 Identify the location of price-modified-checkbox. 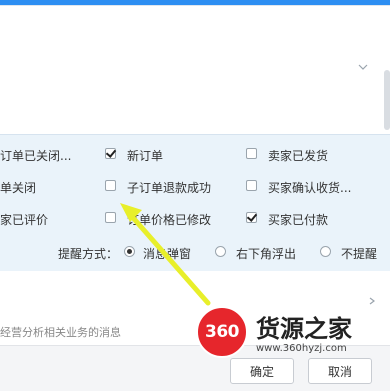
(110, 217).